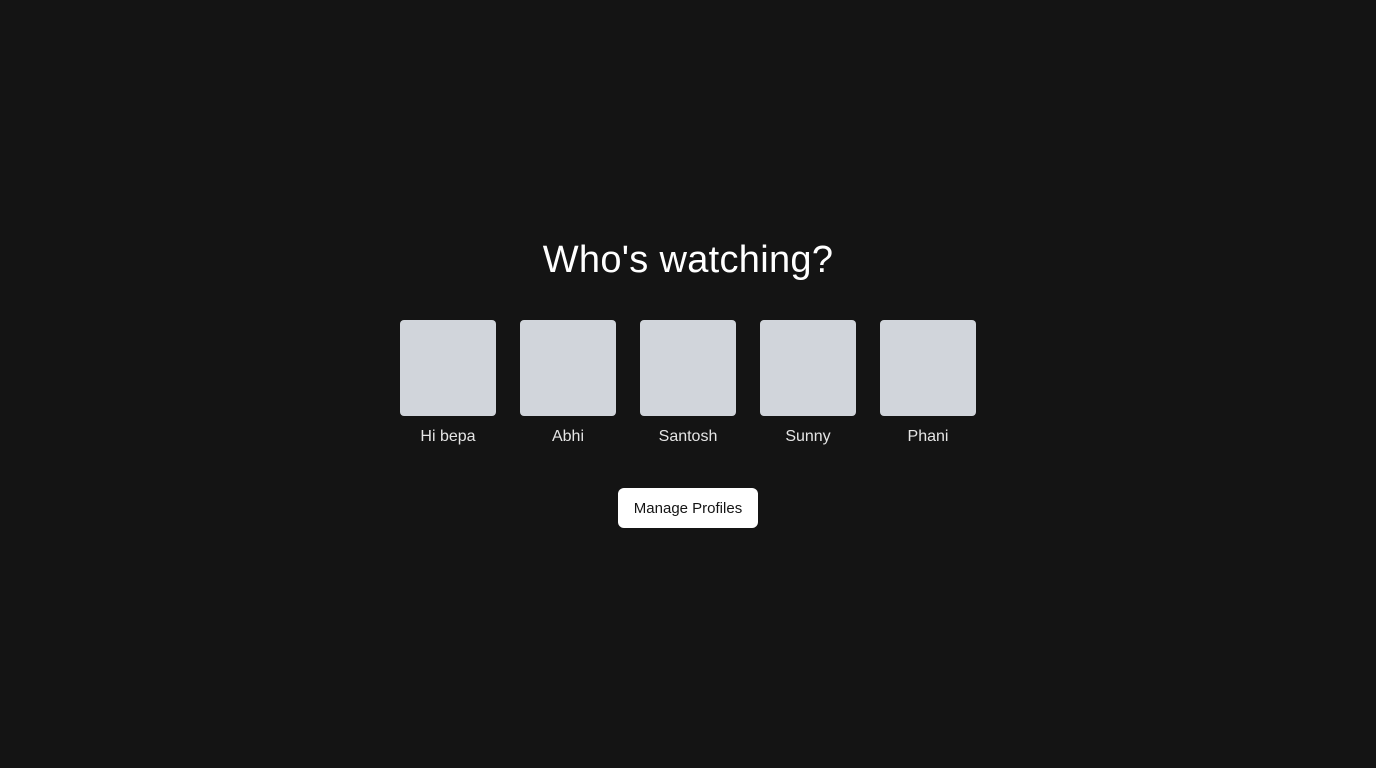 Image resolution: width=1376 pixels, height=768 pixels. What do you see at coordinates (688, 436) in the screenshot?
I see `profile-name: Santosh` at bounding box center [688, 436].